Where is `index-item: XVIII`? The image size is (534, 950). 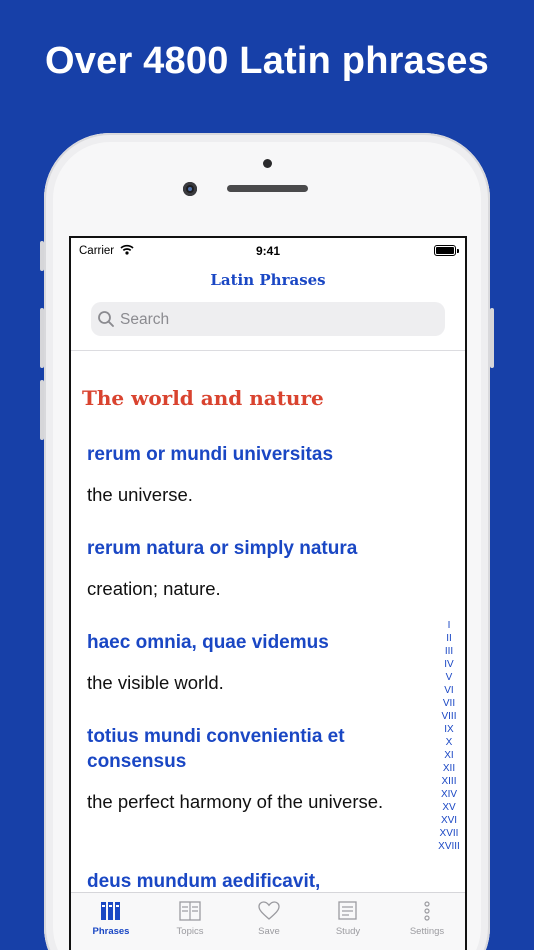 index-item: XVIII is located at coordinates (449, 846).